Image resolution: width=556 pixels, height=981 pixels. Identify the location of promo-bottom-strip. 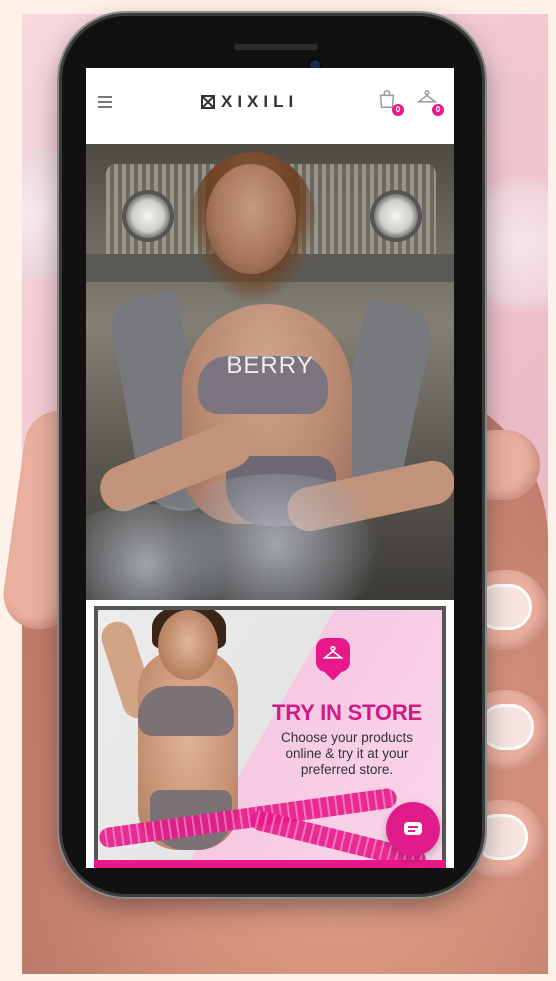
(270, 864).